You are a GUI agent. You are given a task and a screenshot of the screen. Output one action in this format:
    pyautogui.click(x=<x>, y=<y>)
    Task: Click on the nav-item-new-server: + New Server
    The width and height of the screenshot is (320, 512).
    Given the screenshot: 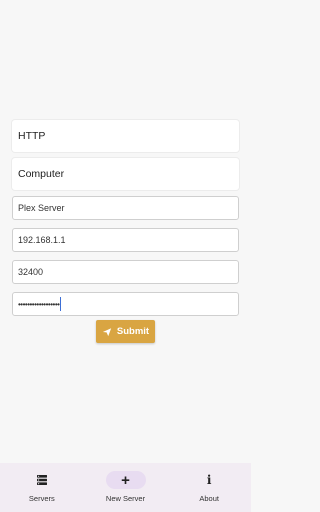 What is the action you would take?
    pyautogui.click(x=126, y=487)
    